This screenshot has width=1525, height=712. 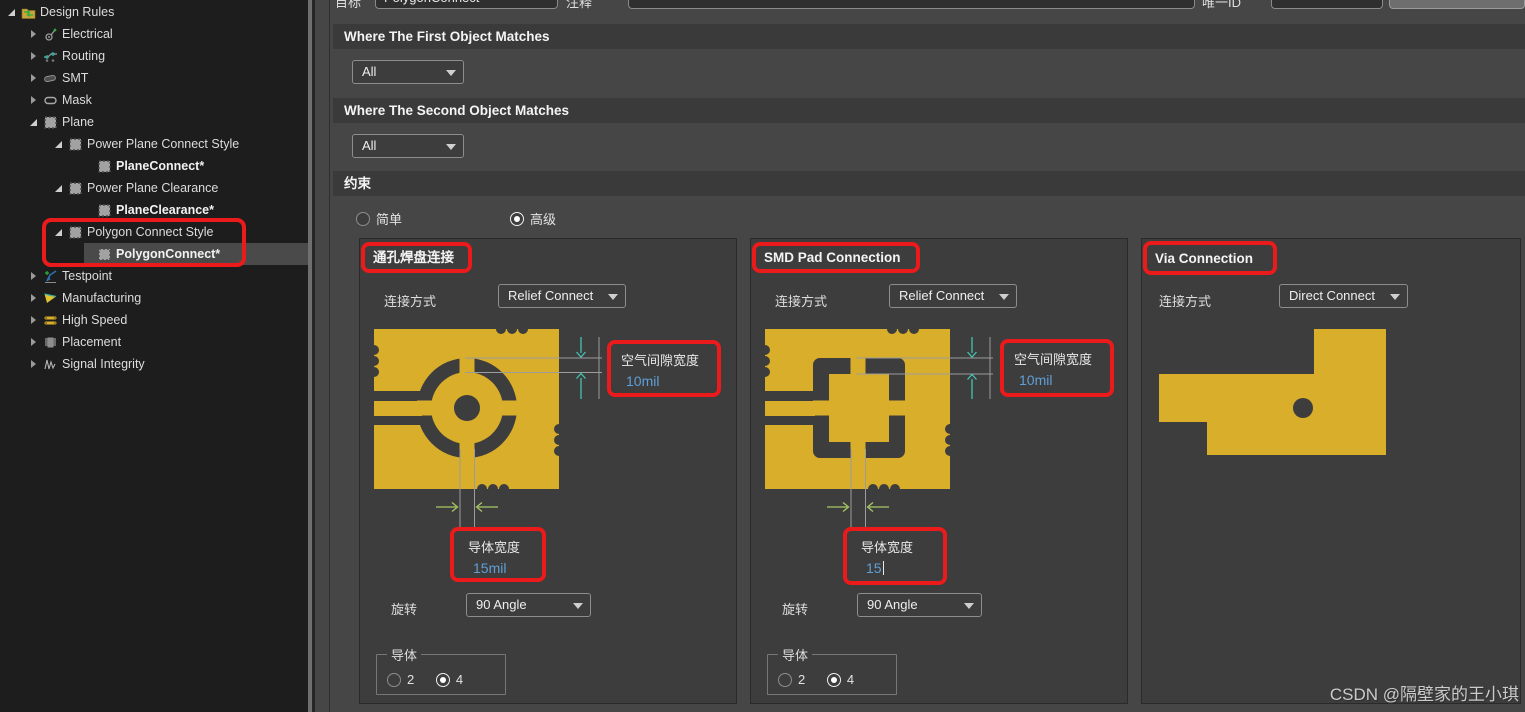 I want to click on mode-advanced-radio: 高级, so click(x=533, y=218).